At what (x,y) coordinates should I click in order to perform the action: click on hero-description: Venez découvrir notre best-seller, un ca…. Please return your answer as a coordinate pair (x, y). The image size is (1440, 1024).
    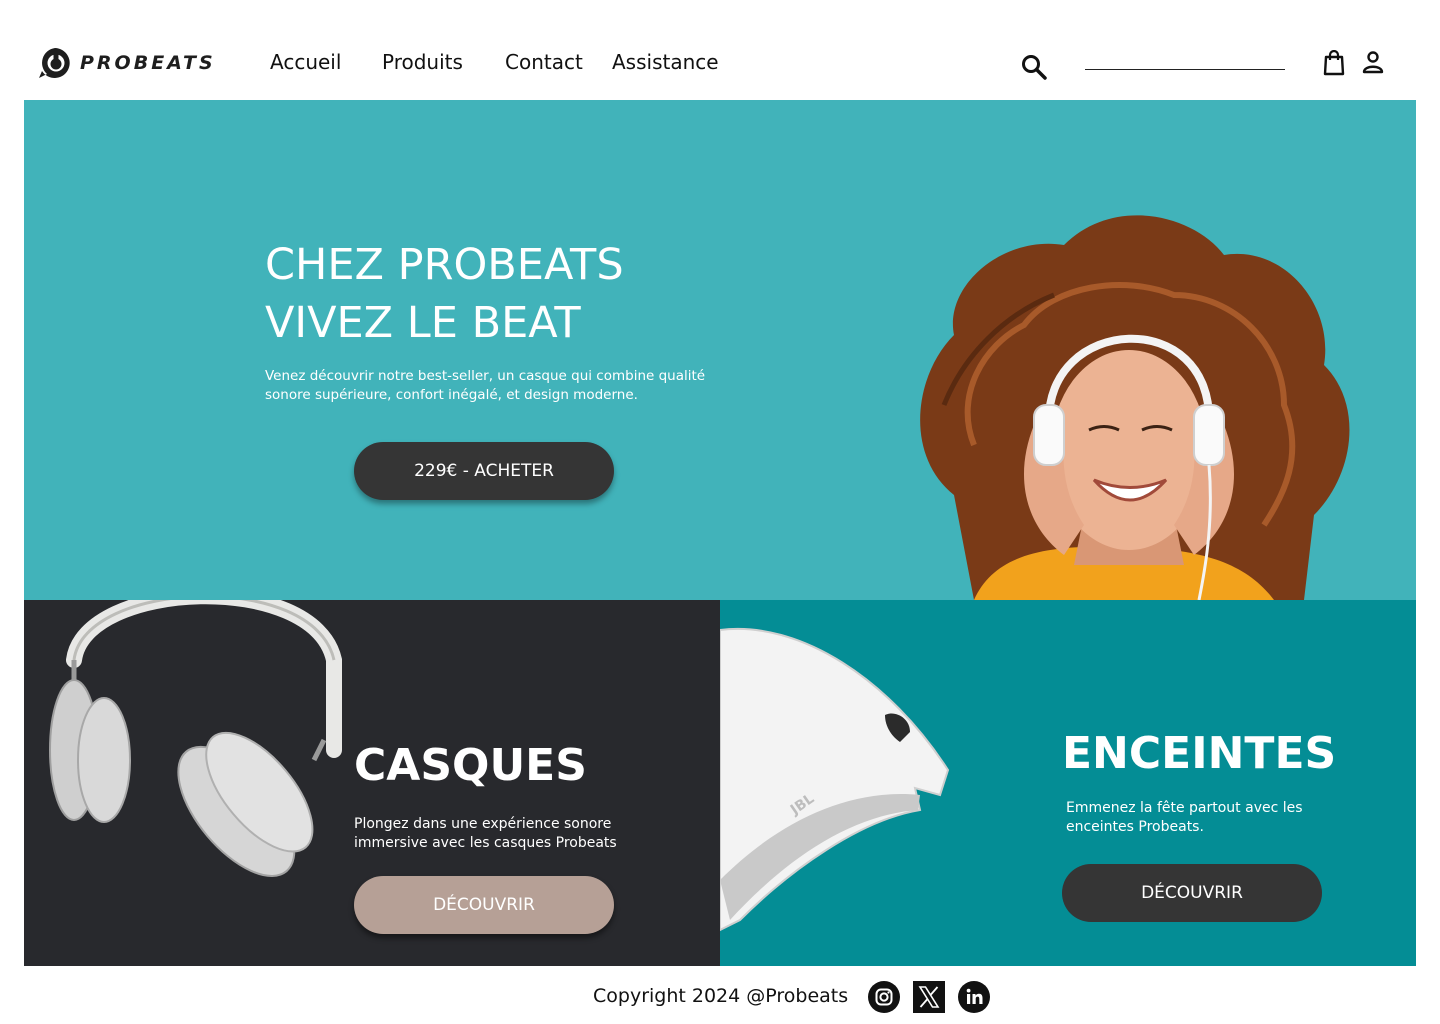
    Looking at the image, I should click on (485, 385).